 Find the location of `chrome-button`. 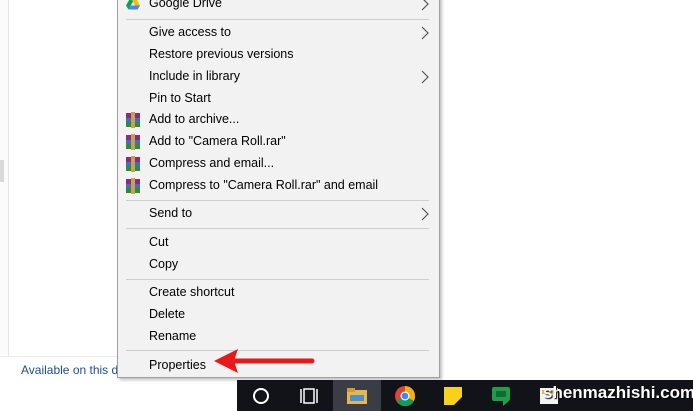

chrome-button is located at coordinates (405, 395).